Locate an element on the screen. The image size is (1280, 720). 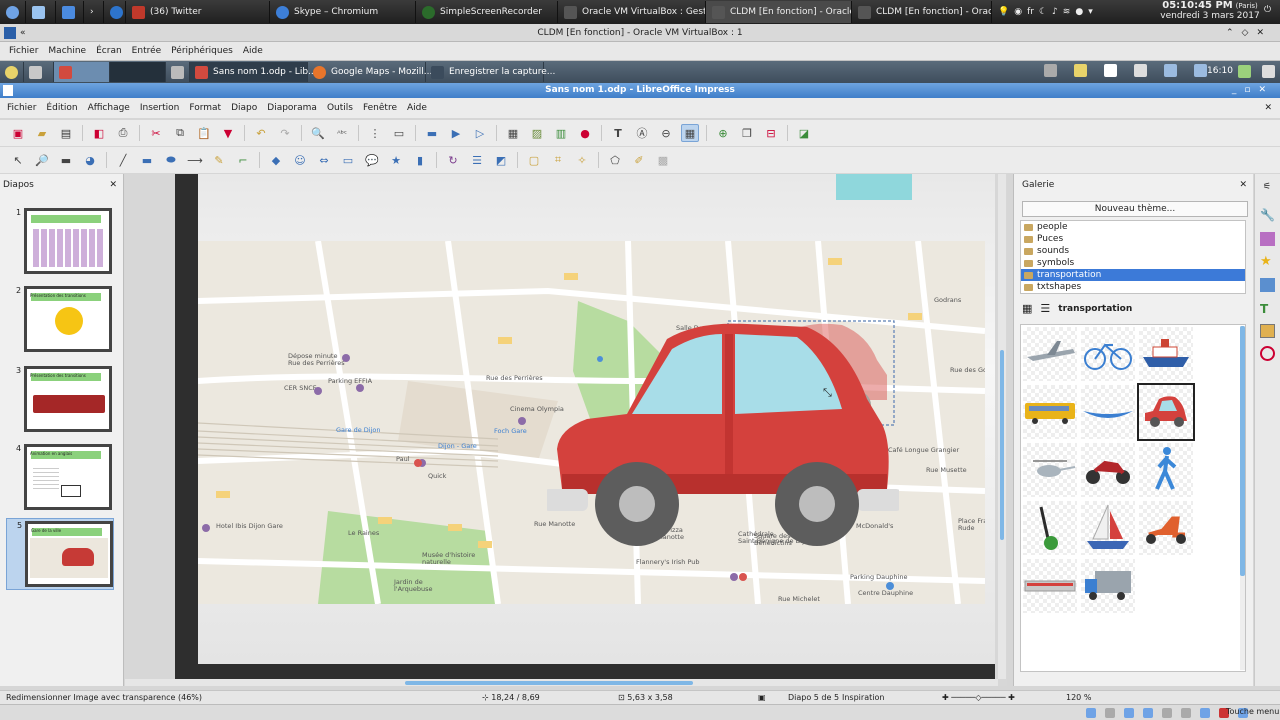
optical-icon is located at coordinates (1110, 713).